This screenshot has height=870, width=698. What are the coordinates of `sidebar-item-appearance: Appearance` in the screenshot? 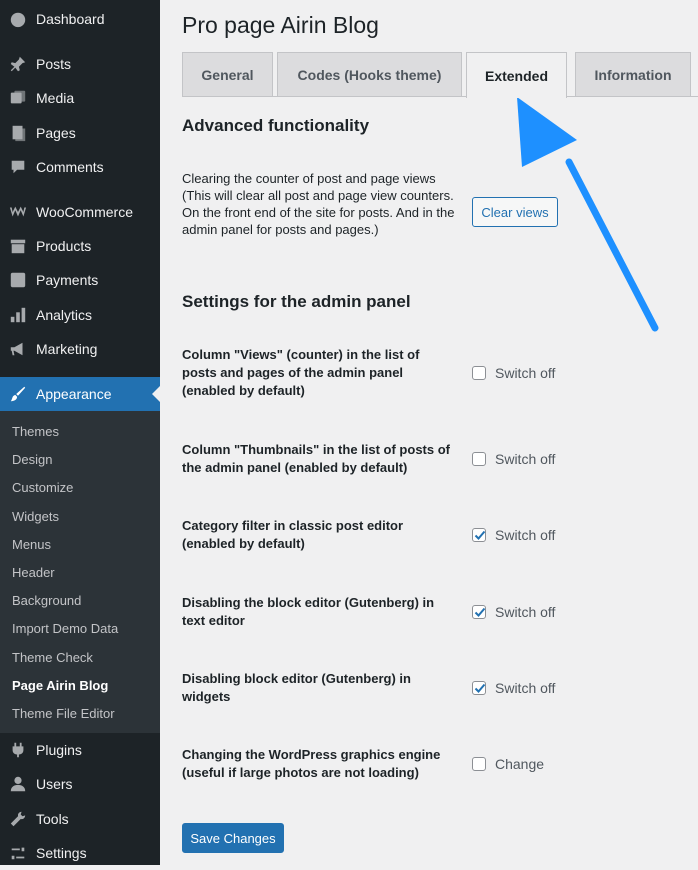 It's located at (80, 394).